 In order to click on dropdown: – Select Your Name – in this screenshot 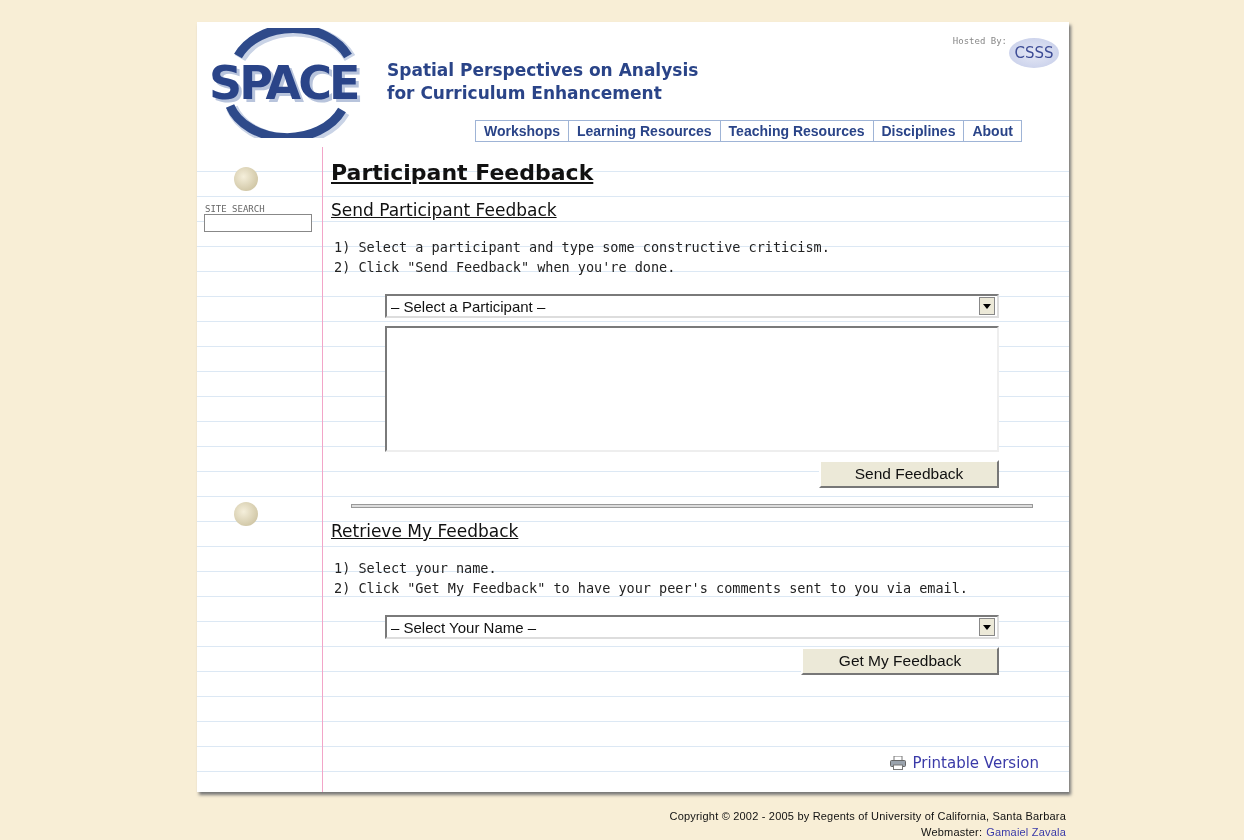, I will do `click(692, 627)`.